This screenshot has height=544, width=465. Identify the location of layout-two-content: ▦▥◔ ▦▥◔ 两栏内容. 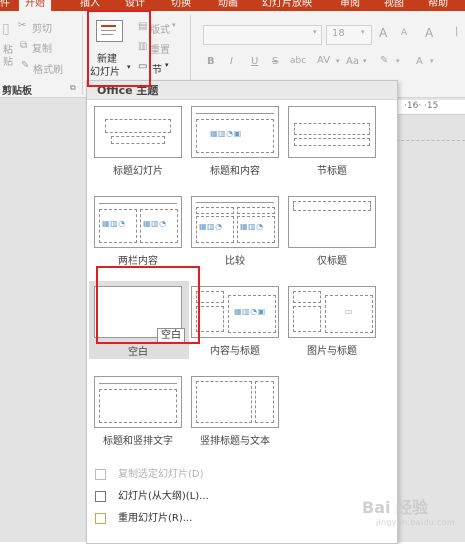
(139, 231).